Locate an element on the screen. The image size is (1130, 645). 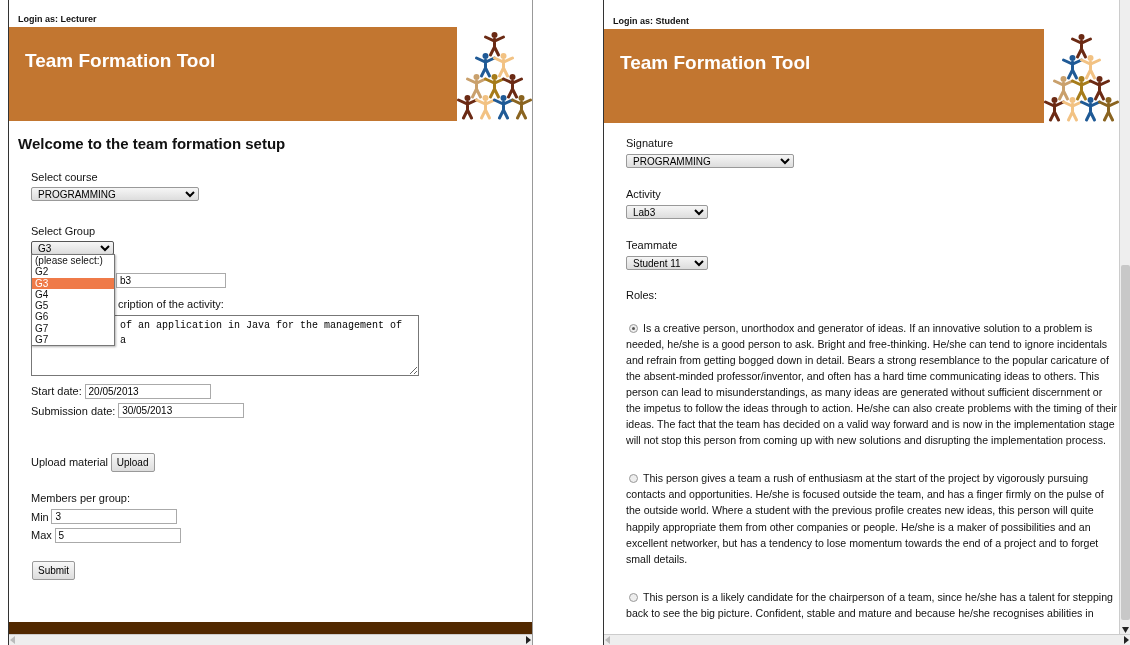
activity-field: b3 is located at coordinates (171, 280).